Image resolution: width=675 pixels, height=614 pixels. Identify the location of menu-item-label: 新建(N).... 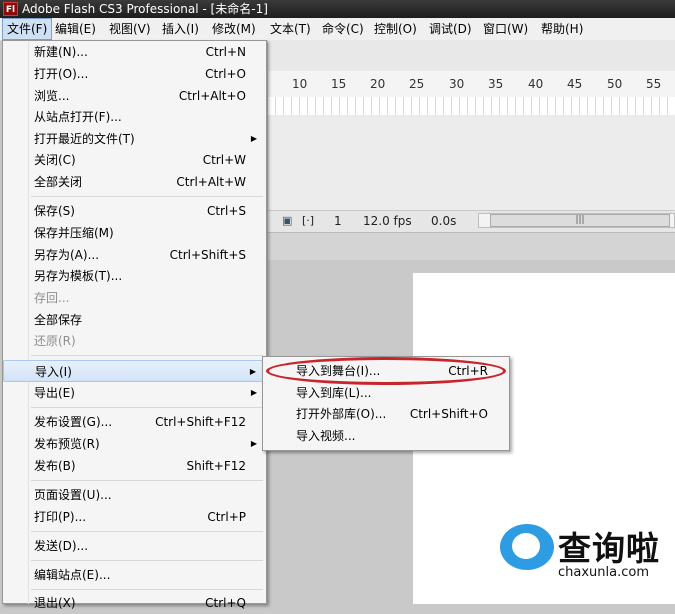
(61, 52).